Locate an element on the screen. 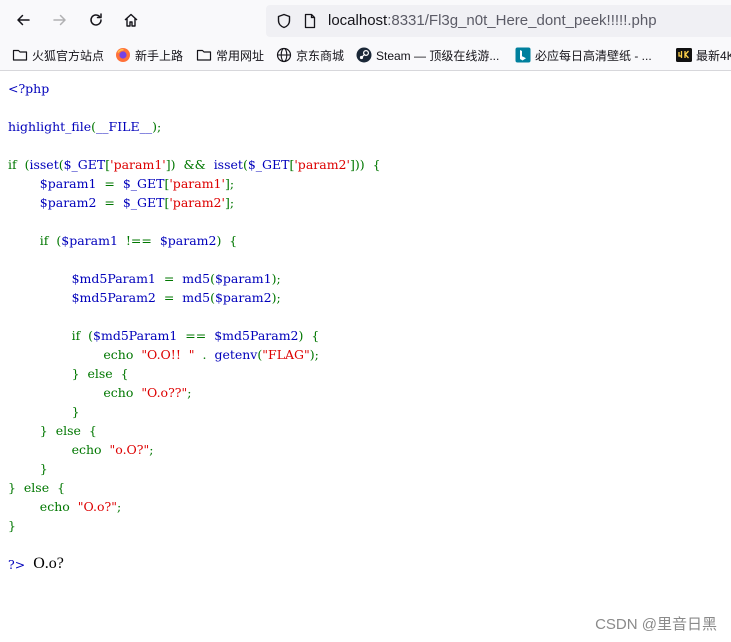  home-button is located at coordinates (131, 20).